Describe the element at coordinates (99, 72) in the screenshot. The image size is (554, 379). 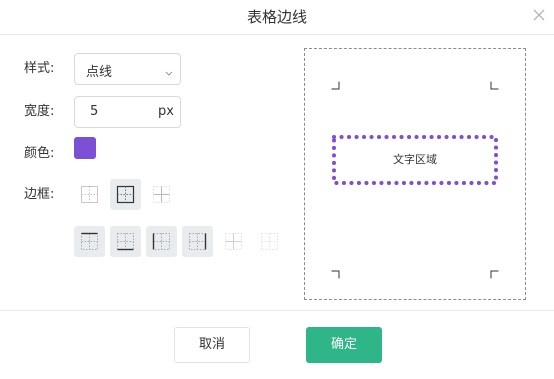
I see `style-select-value: 点线` at that location.